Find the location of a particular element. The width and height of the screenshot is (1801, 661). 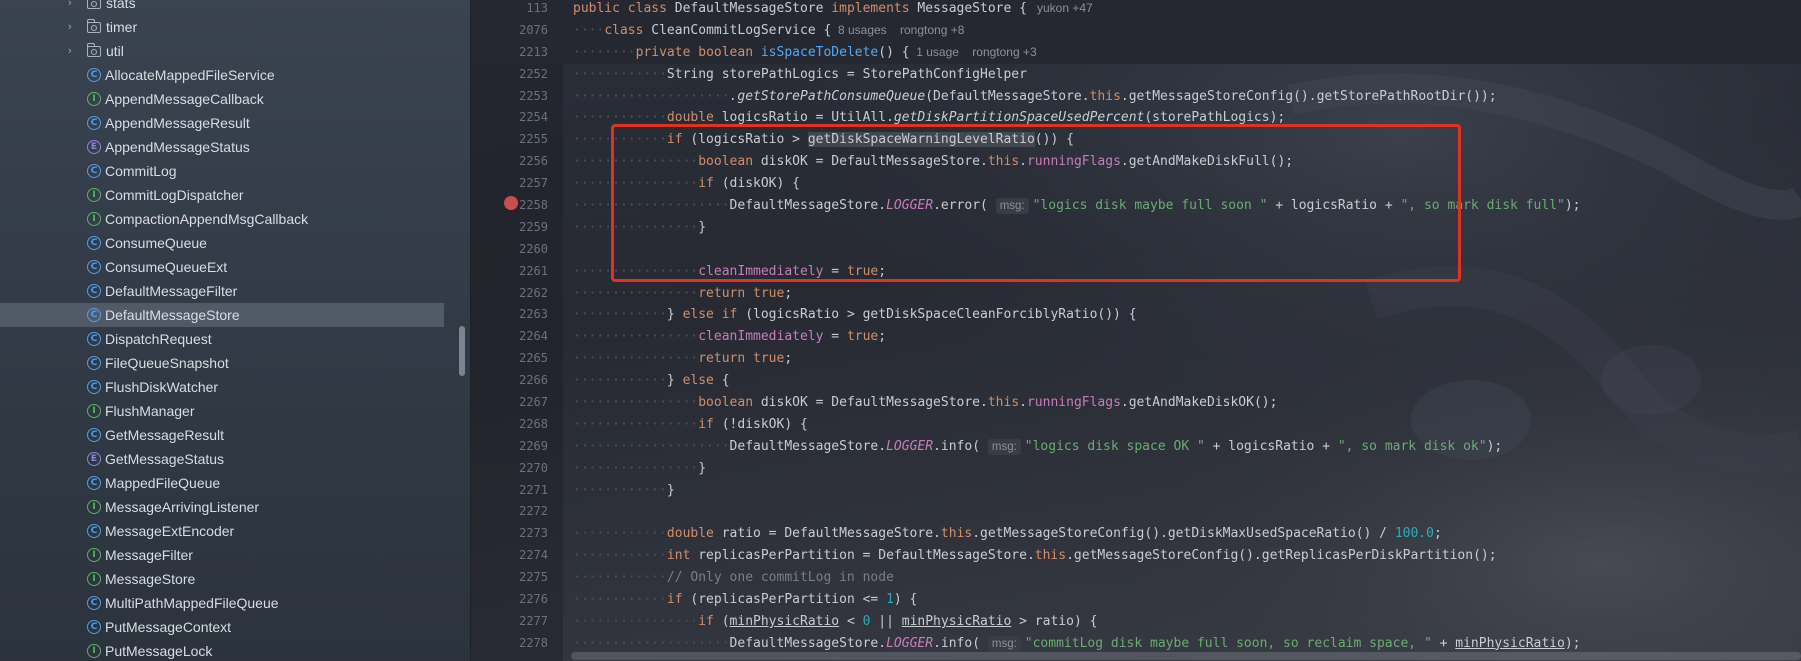

inlay-hint: 8 usages rongtong +8 is located at coordinates (898, 29).